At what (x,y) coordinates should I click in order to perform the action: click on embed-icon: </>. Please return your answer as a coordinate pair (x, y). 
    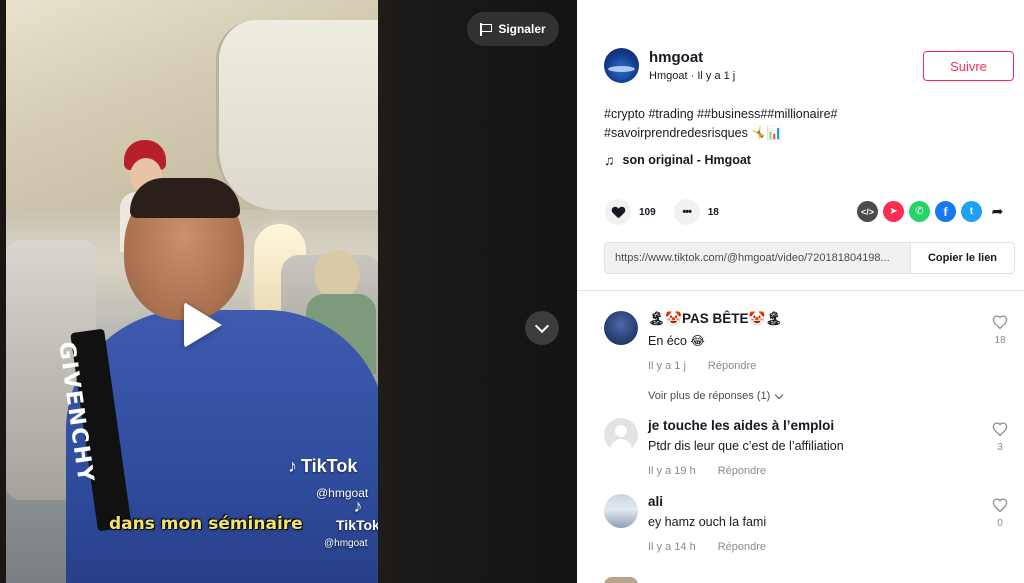
    Looking at the image, I should click on (867, 211).